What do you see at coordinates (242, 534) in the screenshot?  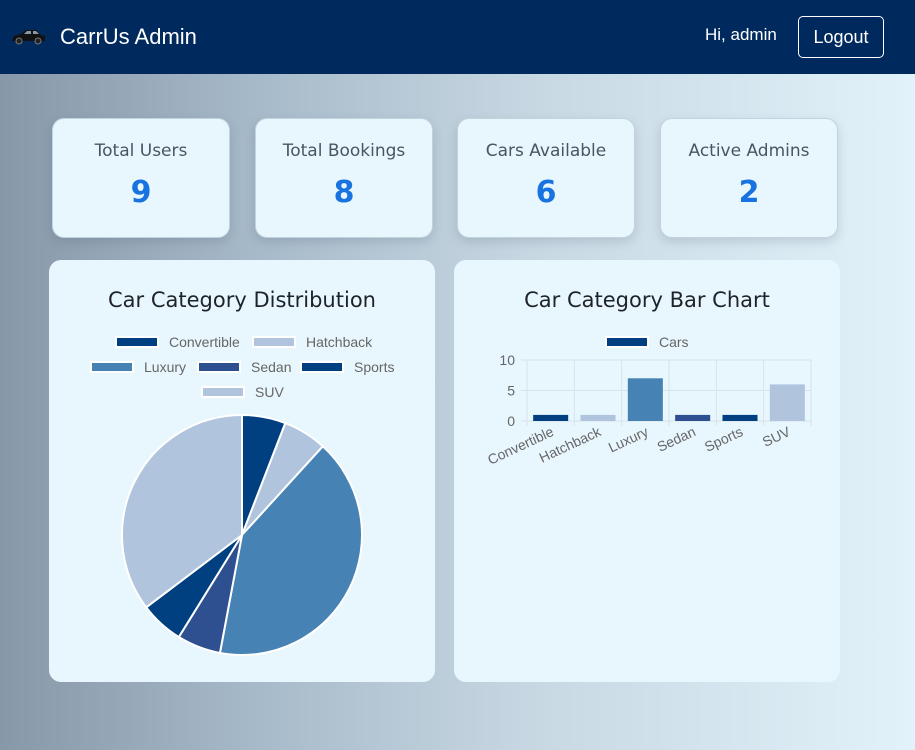 I see `pie-chart` at bounding box center [242, 534].